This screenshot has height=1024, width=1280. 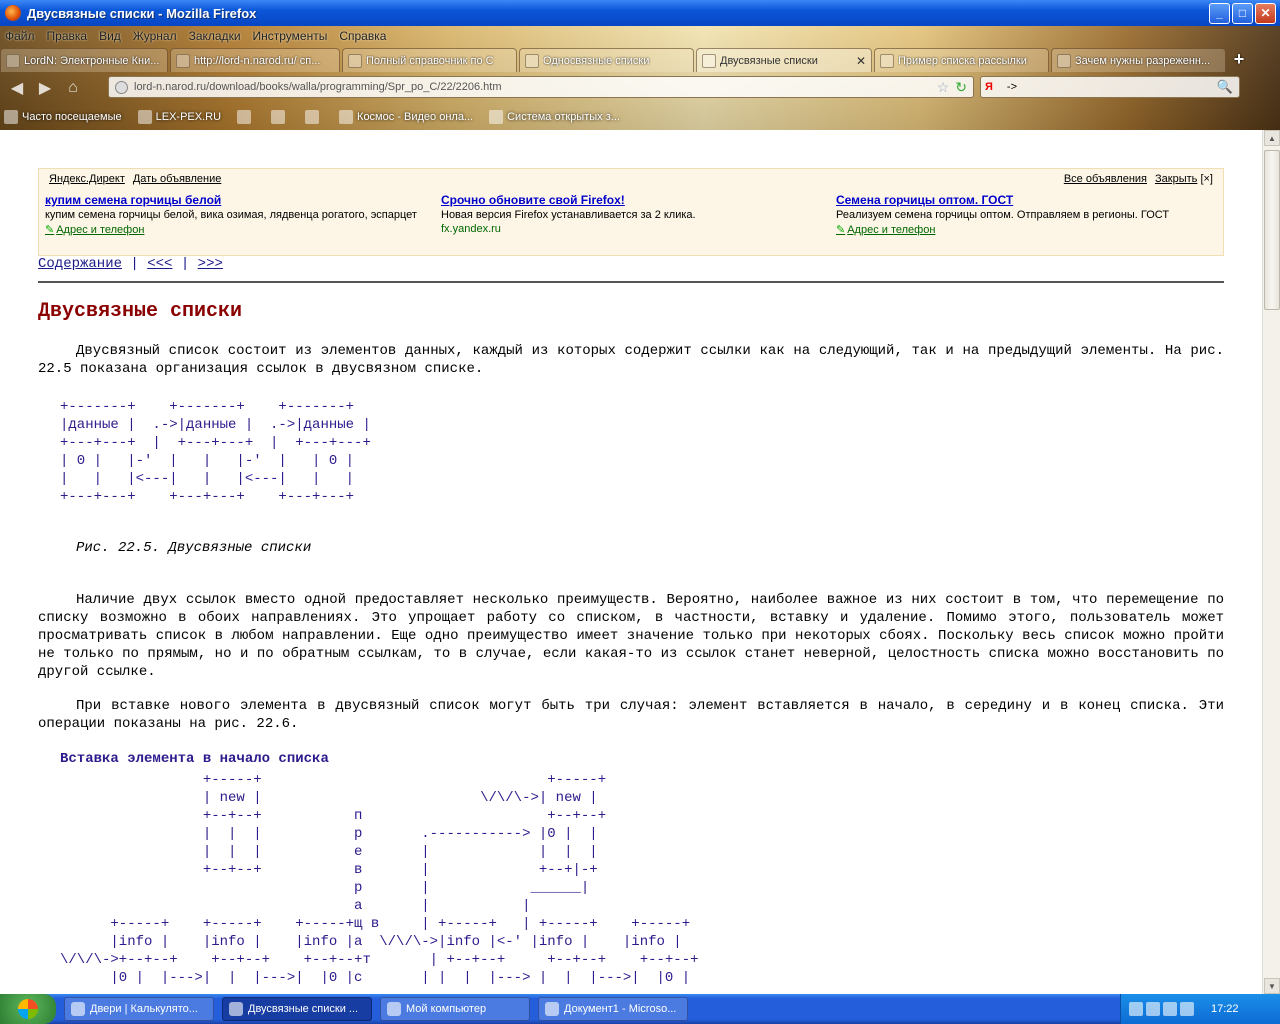 What do you see at coordinates (215, 36) in the screenshot?
I see `menu-bookmarks: Закладки` at bounding box center [215, 36].